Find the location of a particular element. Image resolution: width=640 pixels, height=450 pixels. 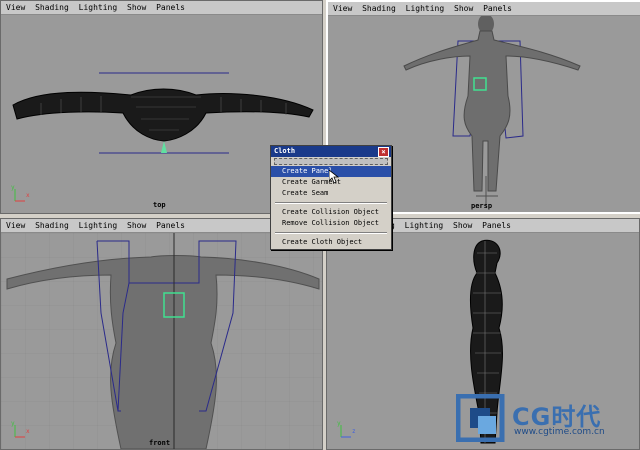

watermark-url: www.cgtime.com.cn is located at coordinates (559, 432).